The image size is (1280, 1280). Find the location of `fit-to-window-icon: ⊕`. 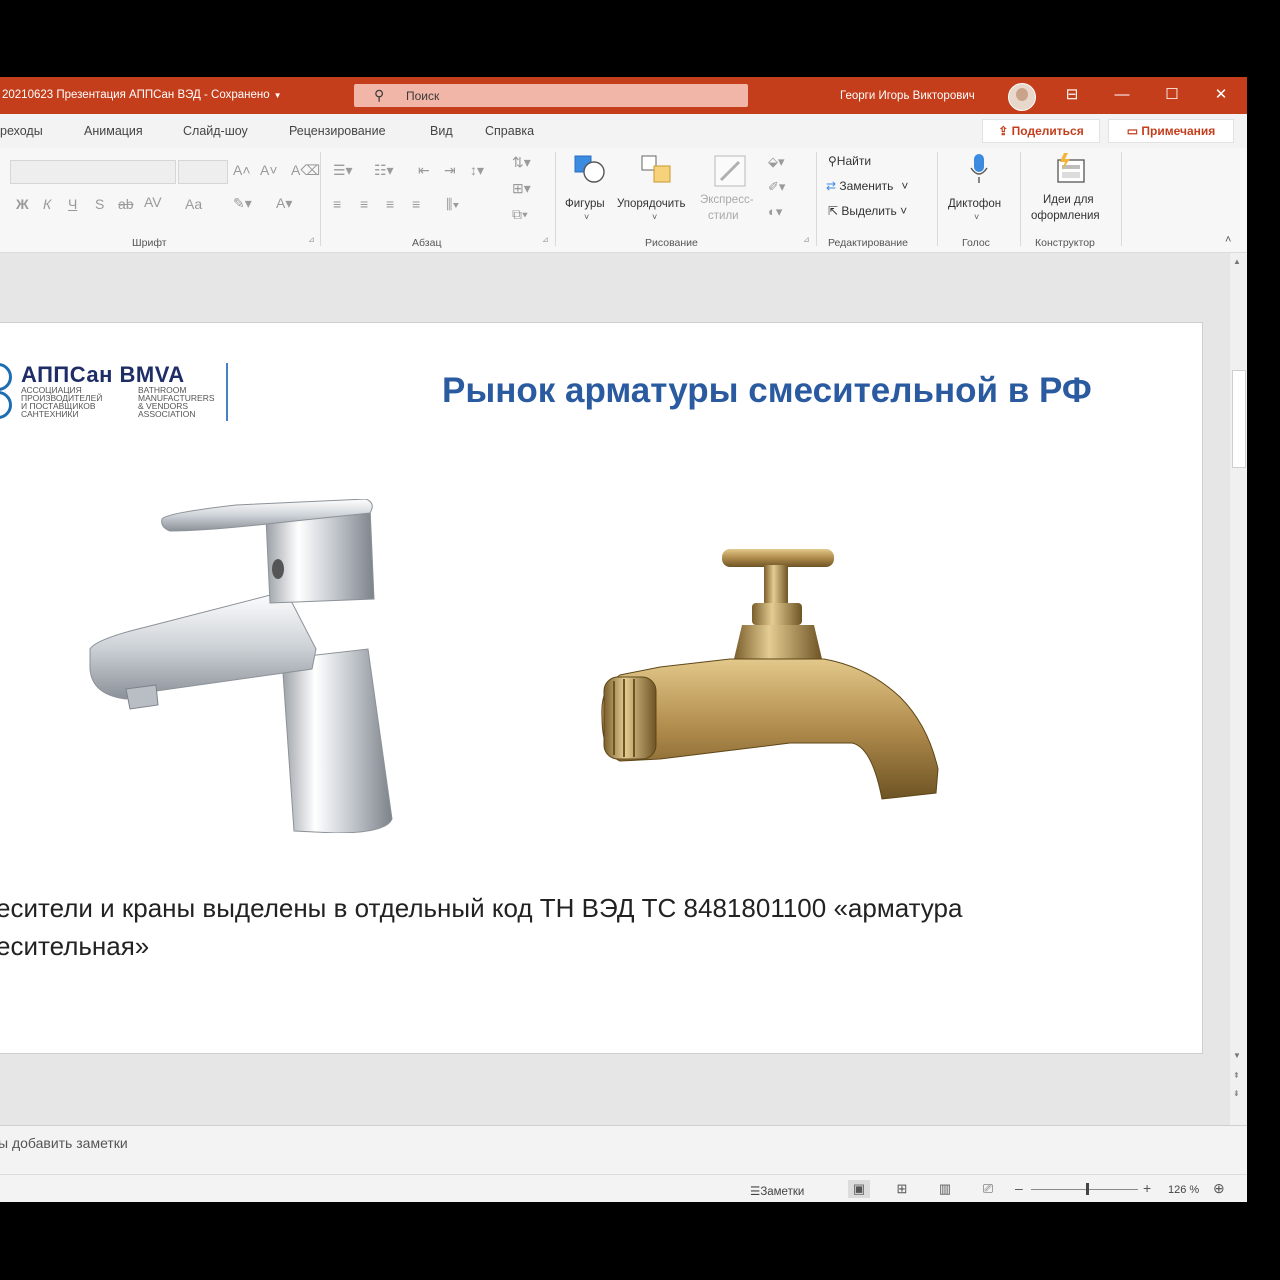

fit-to-window-icon: ⊕ is located at coordinates (1219, 1188).